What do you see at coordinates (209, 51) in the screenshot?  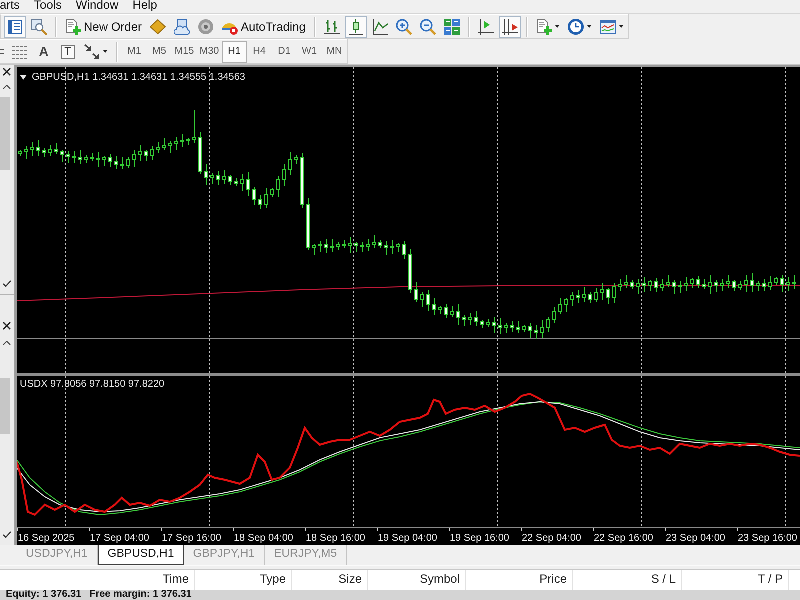 I see `timeframe-button: M30` at bounding box center [209, 51].